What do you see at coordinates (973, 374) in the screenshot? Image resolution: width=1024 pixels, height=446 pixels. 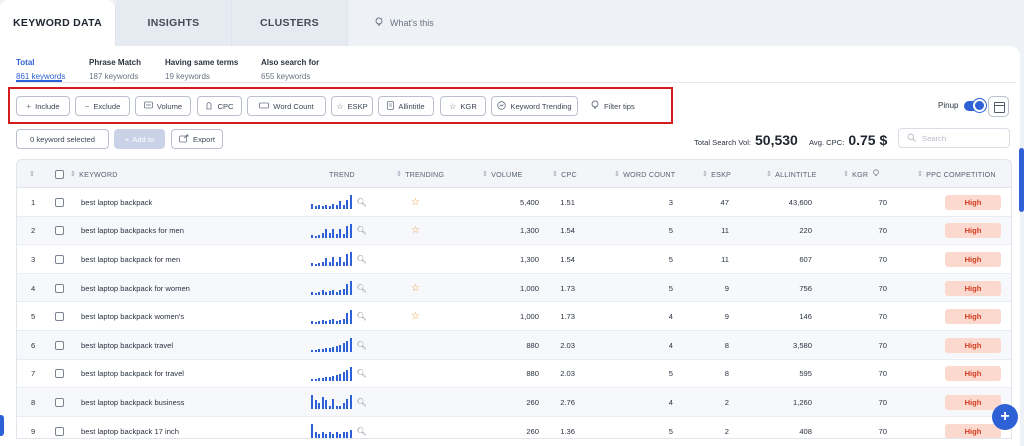 I see `ppc-competition-cell: High` at bounding box center [973, 374].